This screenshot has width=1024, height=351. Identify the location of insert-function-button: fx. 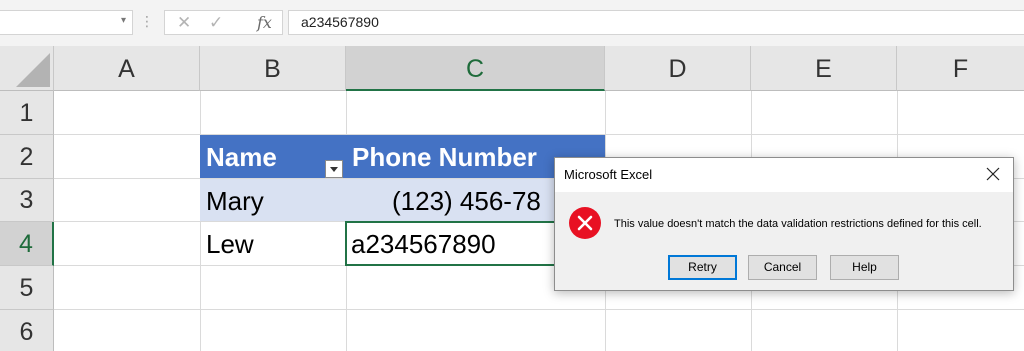
(264, 23).